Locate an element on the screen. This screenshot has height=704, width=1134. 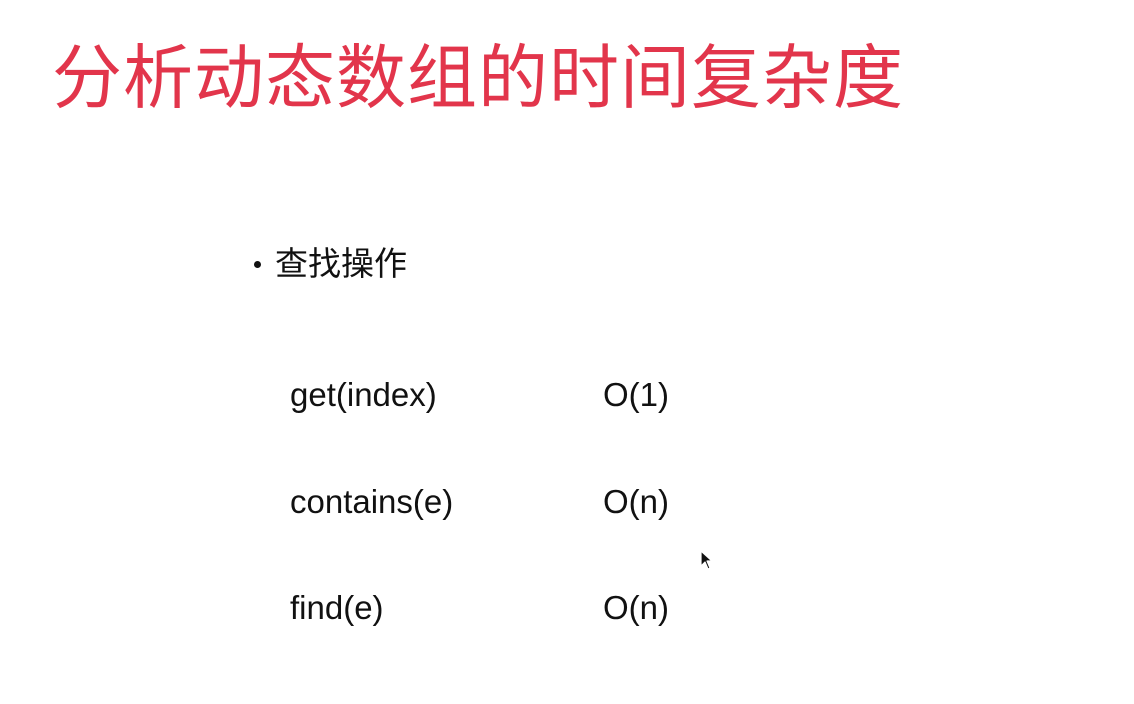
complexity-row-get: get(index) O(1) is located at coordinates (505, 395).